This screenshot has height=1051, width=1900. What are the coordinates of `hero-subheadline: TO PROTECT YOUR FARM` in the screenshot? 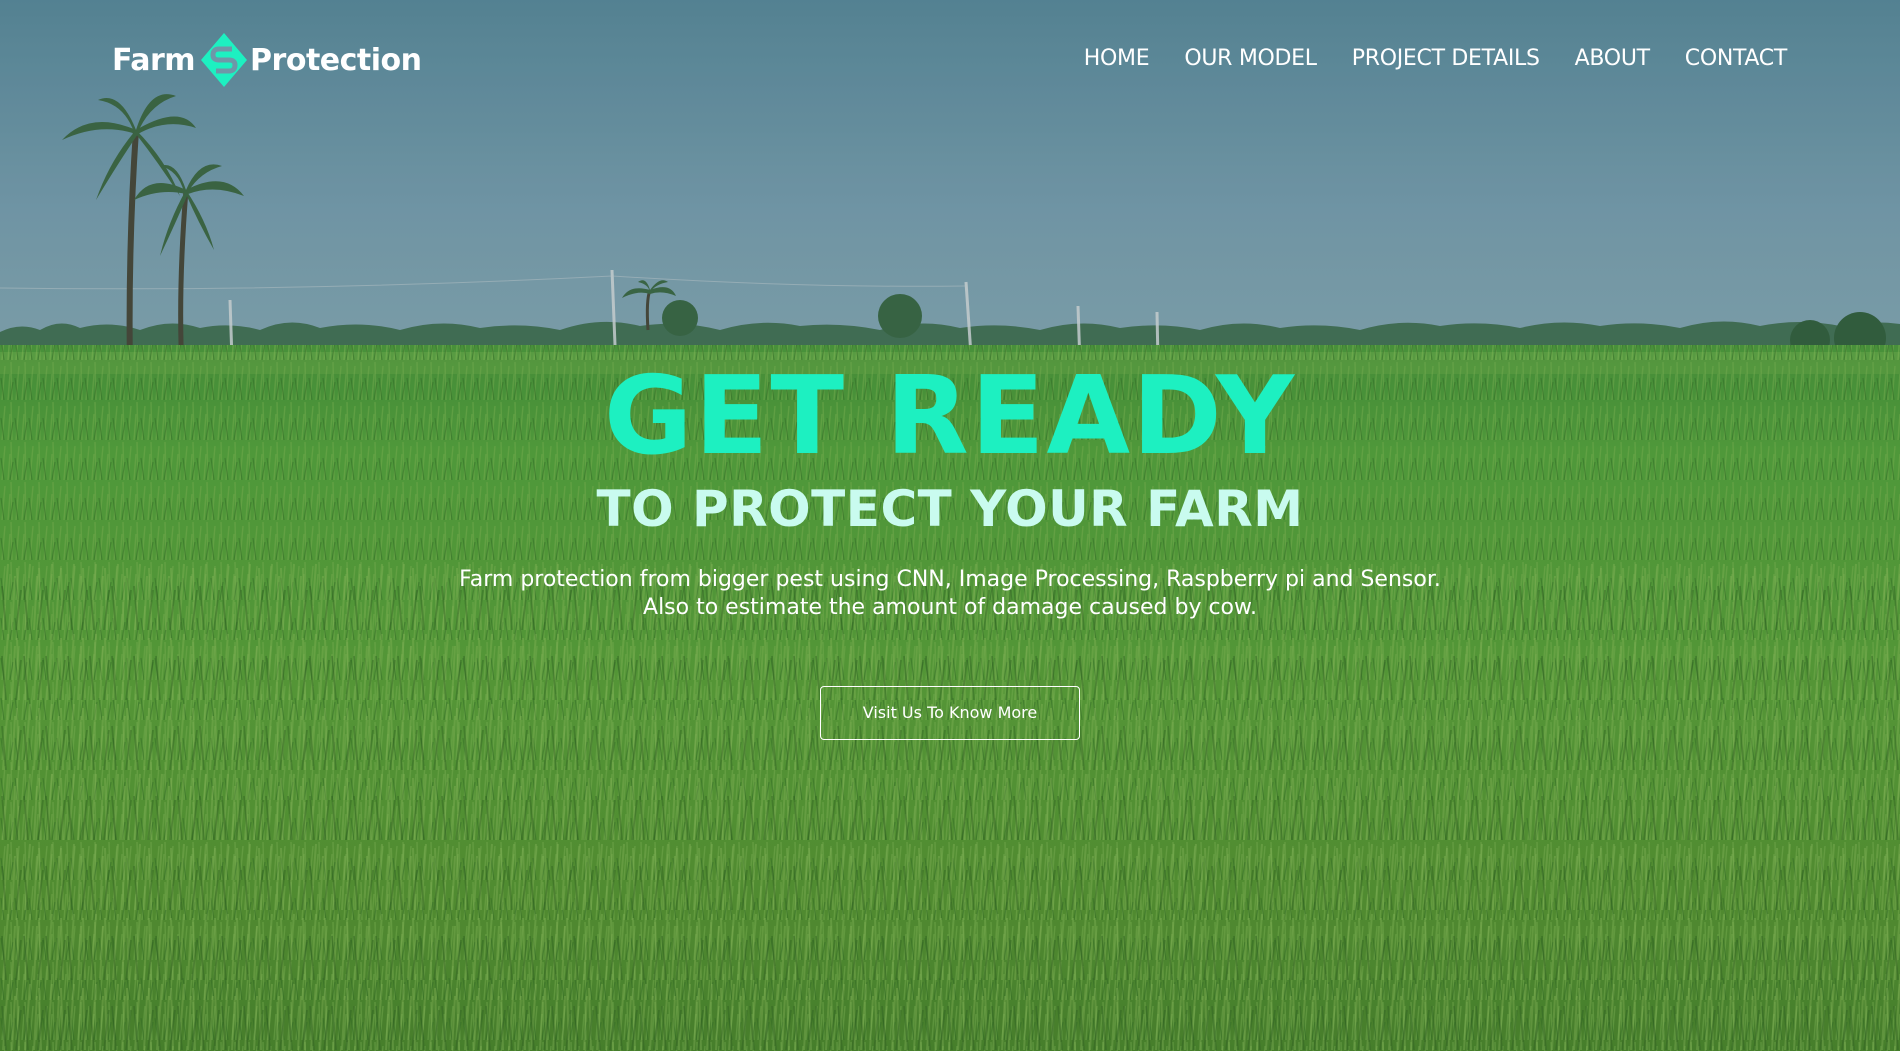 It's located at (950, 509).